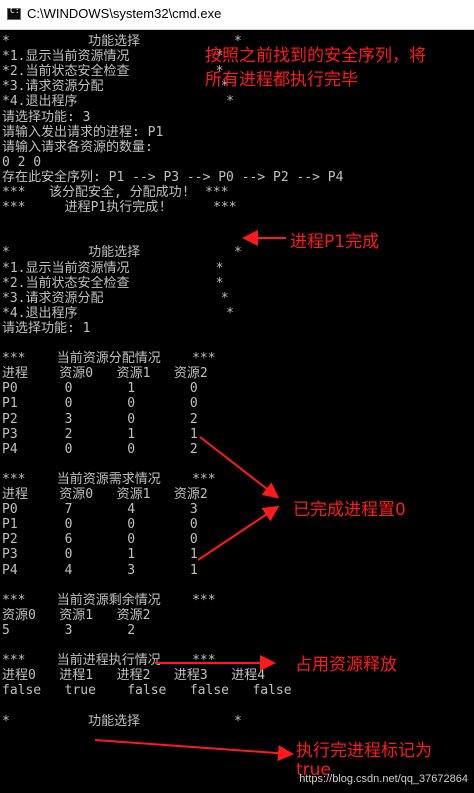 The width and height of the screenshot is (474, 793). What do you see at coordinates (315, 56) in the screenshot?
I see `annotation-safe-sequence-line1: 按照之前找到的安全序列，将` at bounding box center [315, 56].